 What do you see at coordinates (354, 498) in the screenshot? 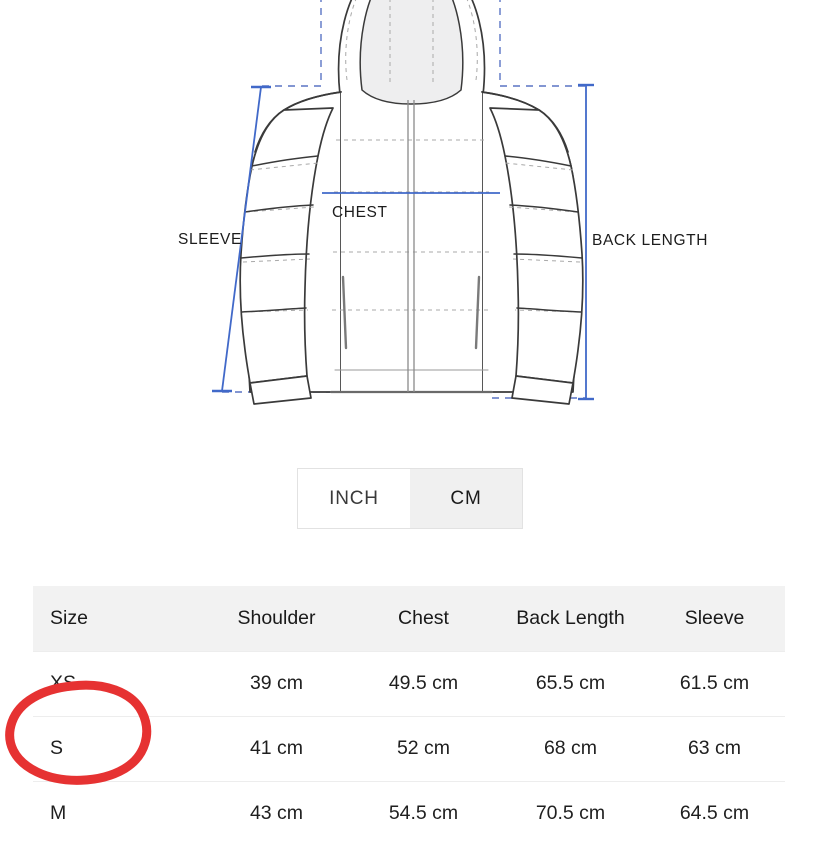
I see `unit-toggle-inch: INCH` at bounding box center [354, 498].